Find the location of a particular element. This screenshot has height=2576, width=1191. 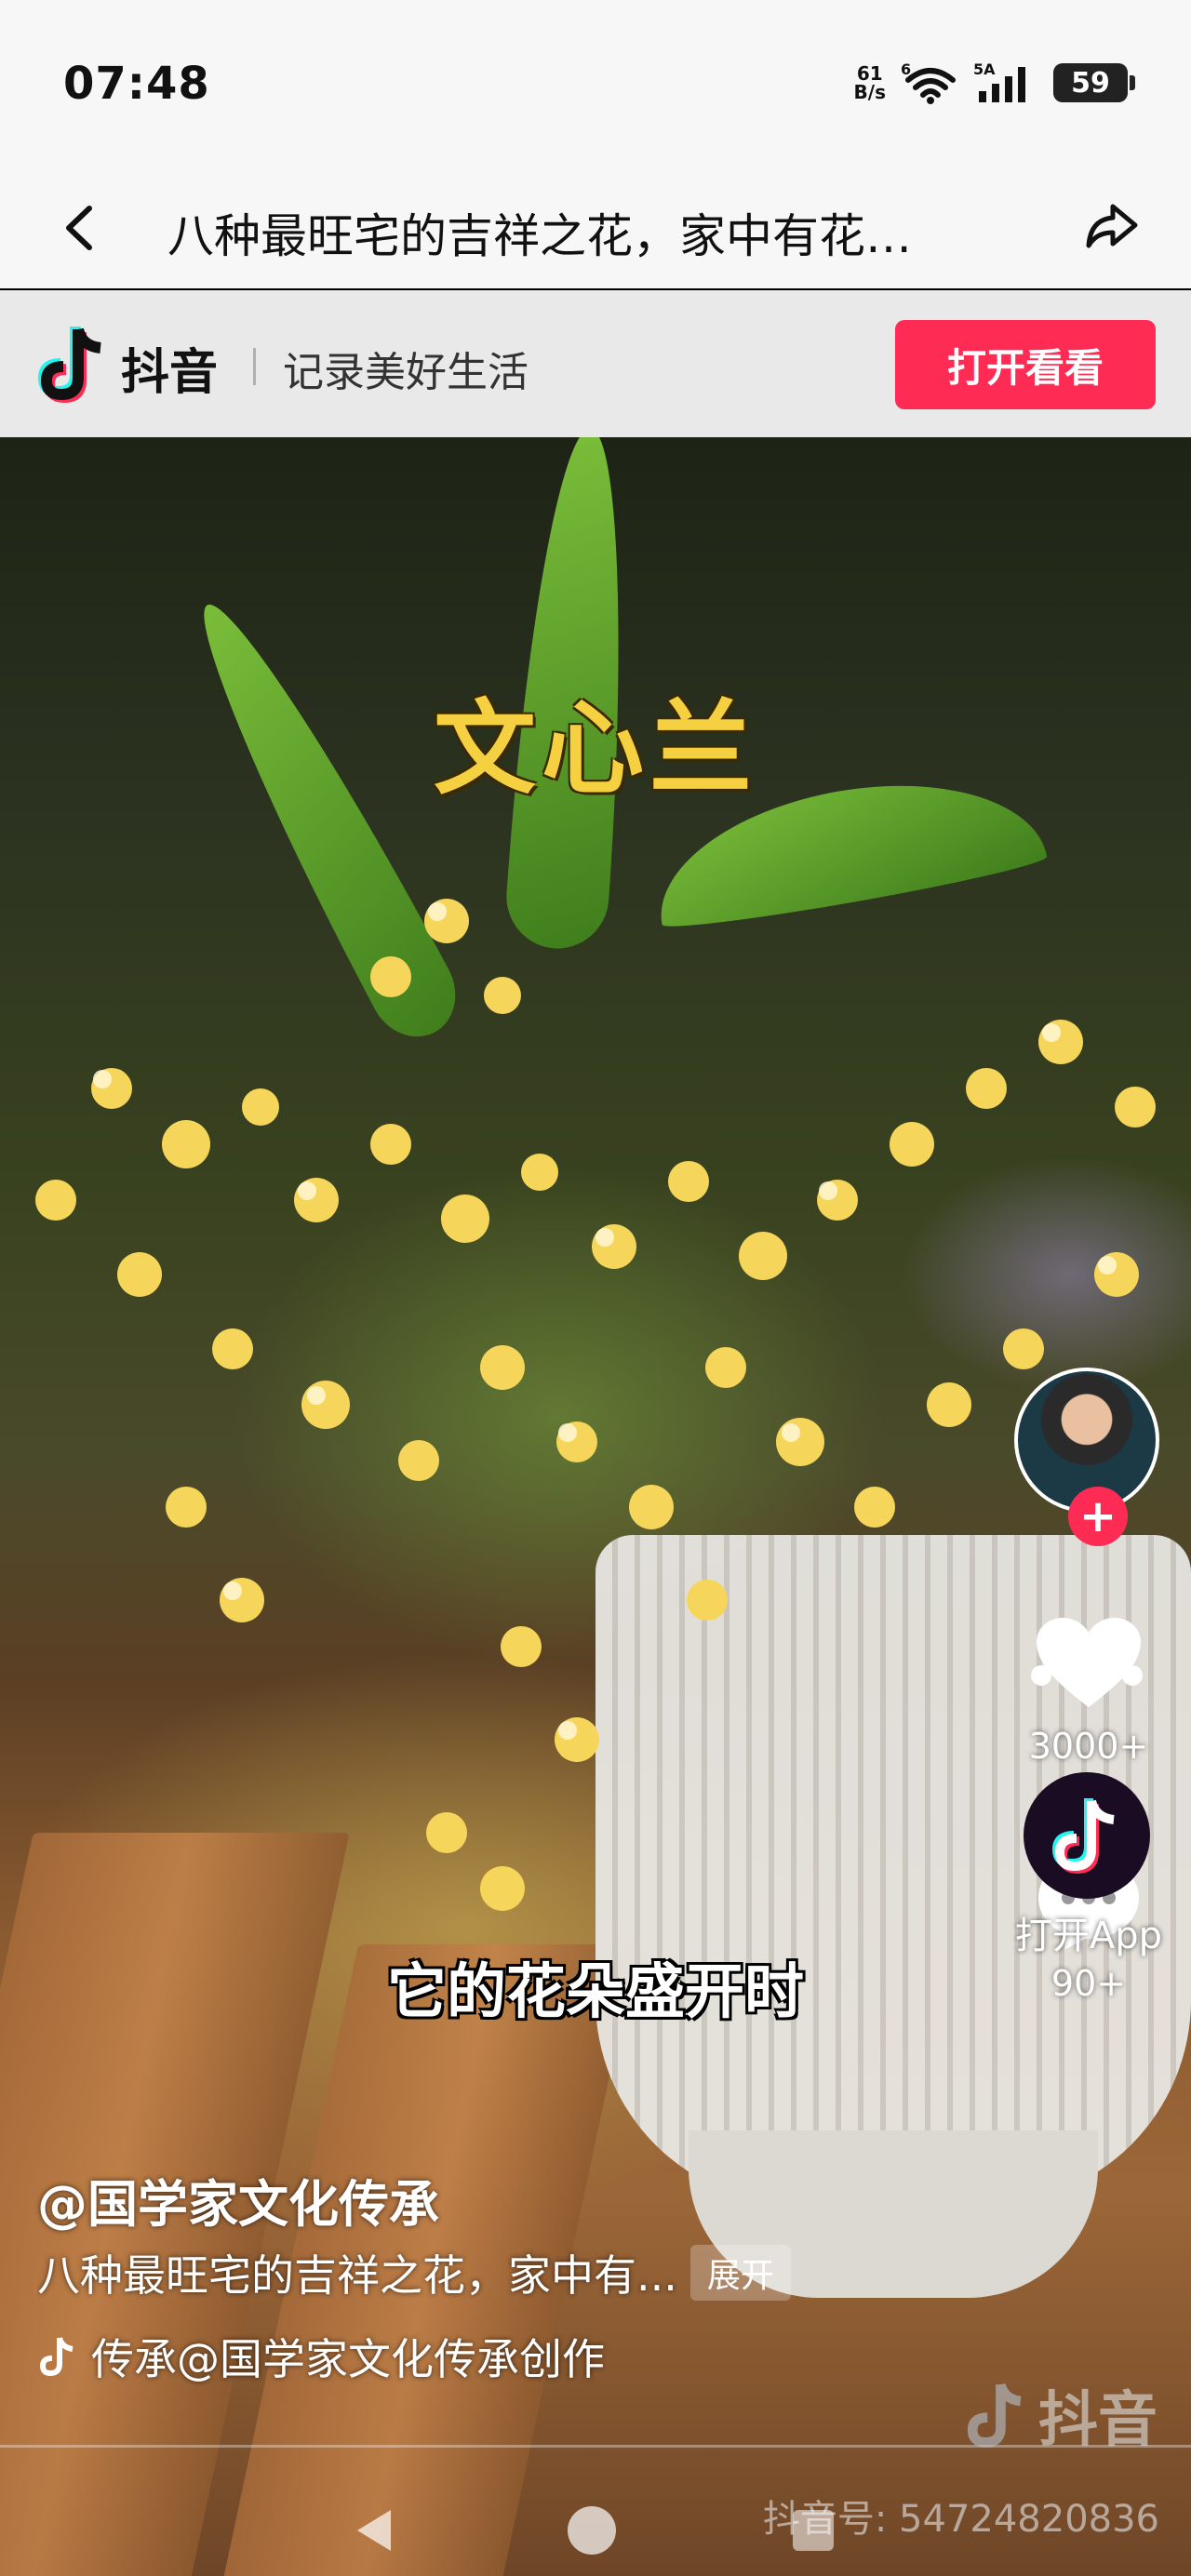

watermark-logo-icon is located at coordinates (994, 2415).